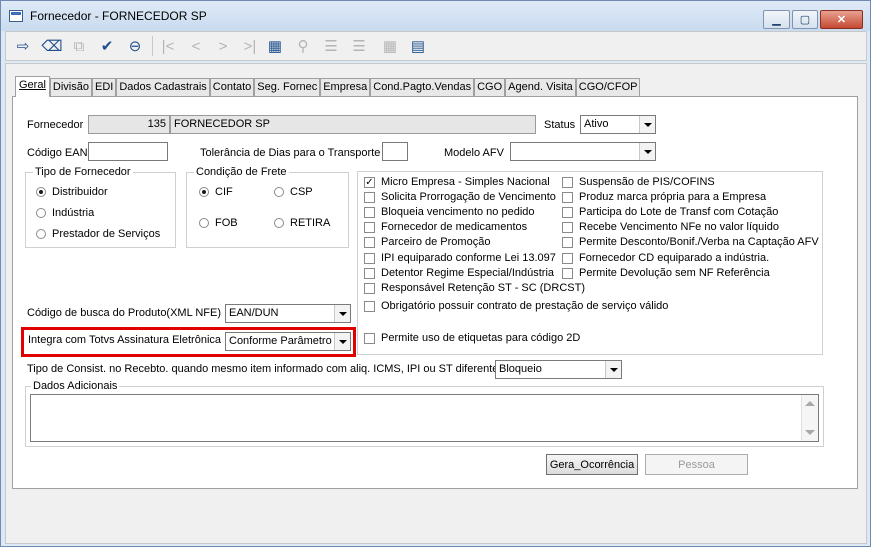 This screenshot has height=547, width=871. What do you see at coordinates (809, 418) in the screenshot?
I see `dados-adicionais-scrollbar` at bounding box center [809, 418].